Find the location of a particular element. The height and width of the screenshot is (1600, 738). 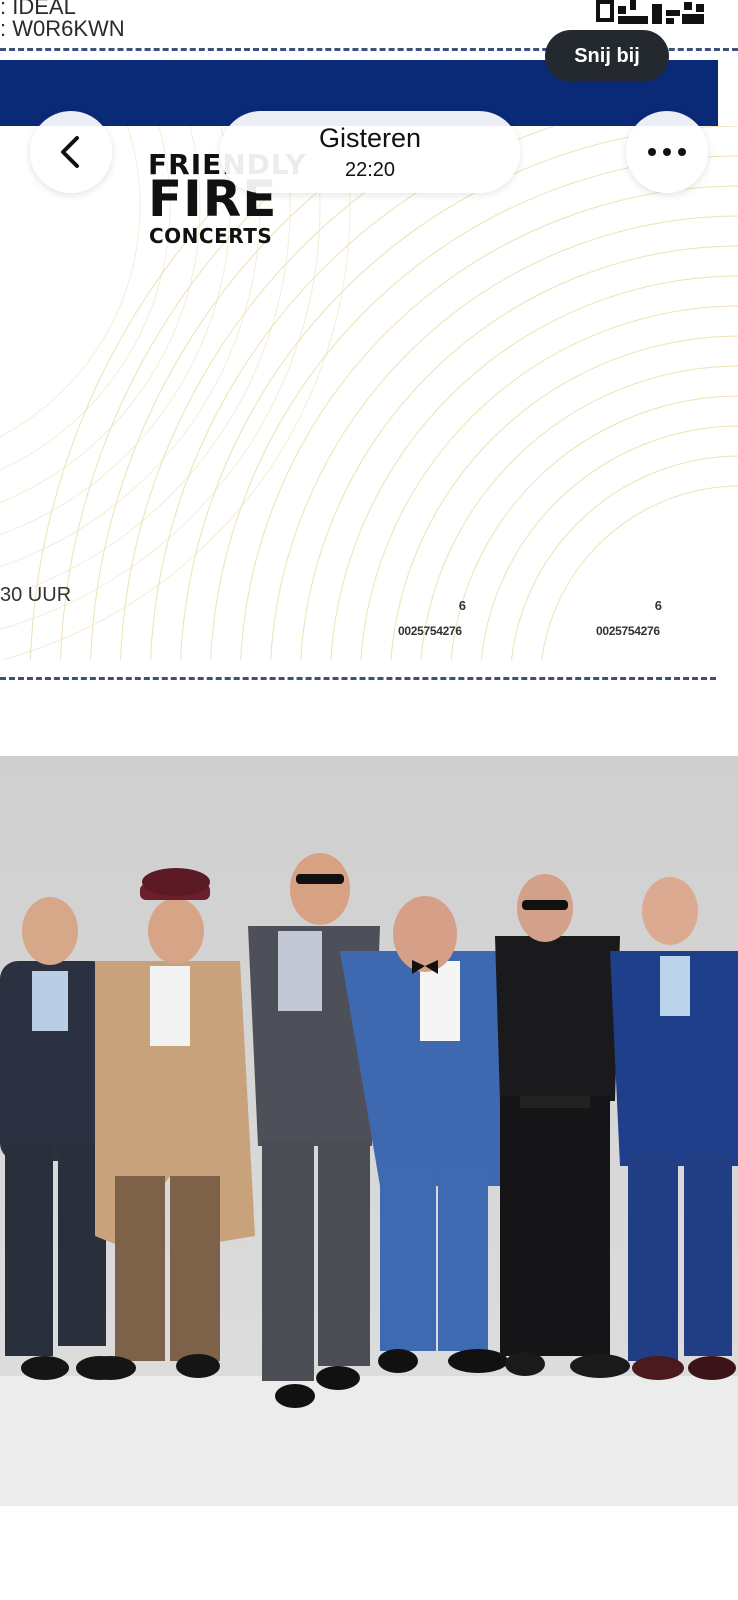

logo-line-3: CONCERTS is located at coordinates (211, 236).